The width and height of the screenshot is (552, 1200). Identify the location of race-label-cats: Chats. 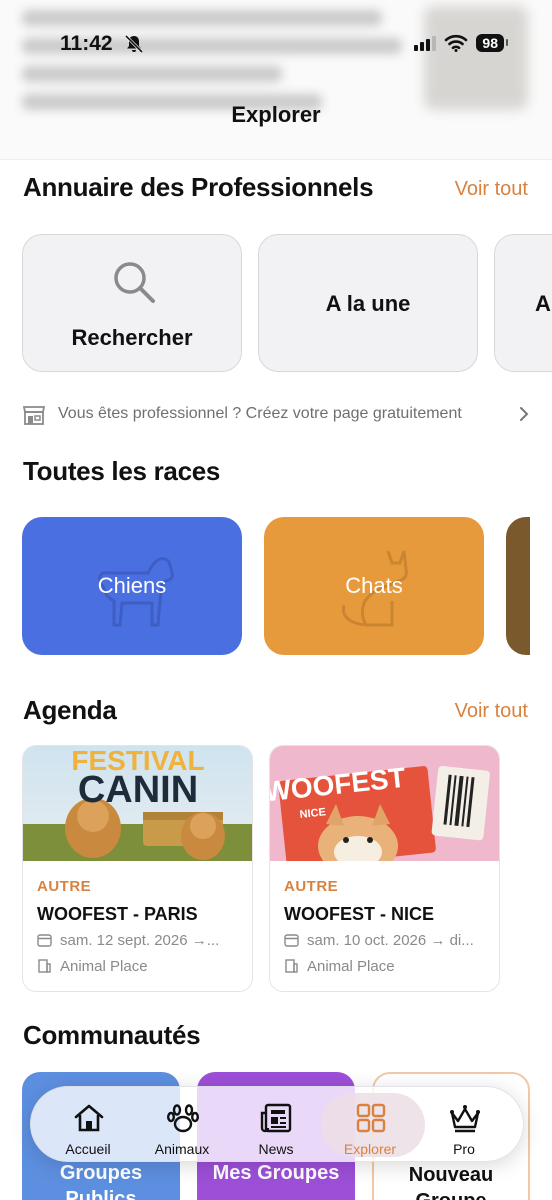
(374, 585).